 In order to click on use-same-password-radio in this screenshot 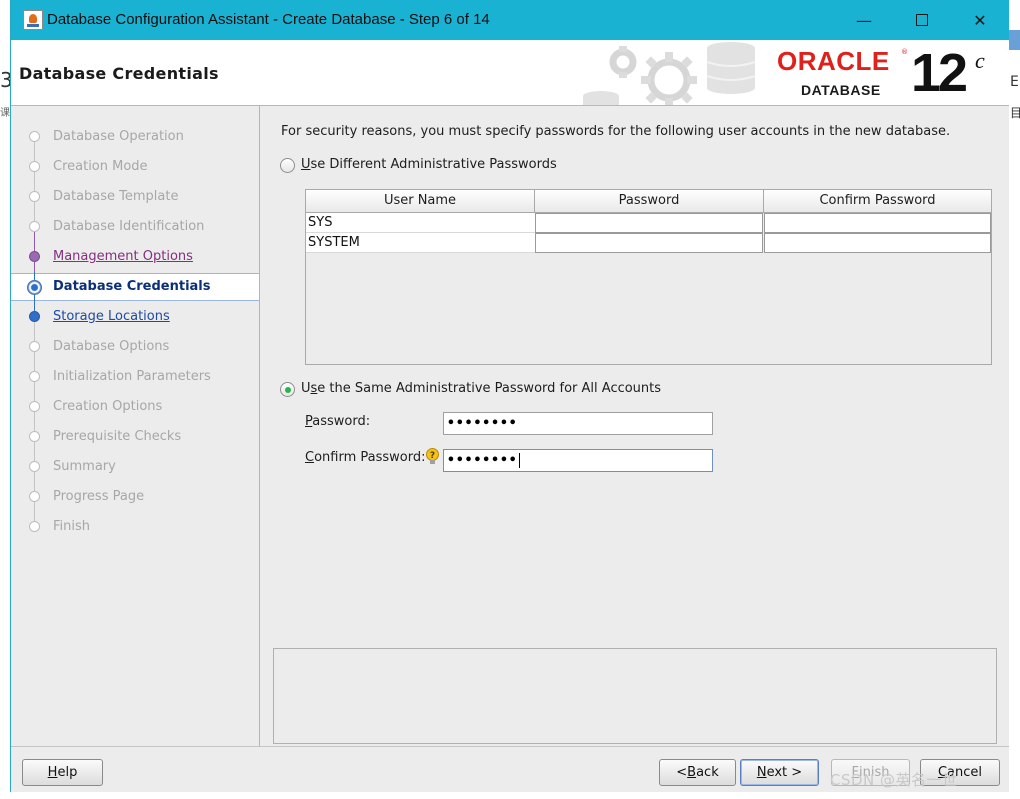, I will do `click(287, 389)`.